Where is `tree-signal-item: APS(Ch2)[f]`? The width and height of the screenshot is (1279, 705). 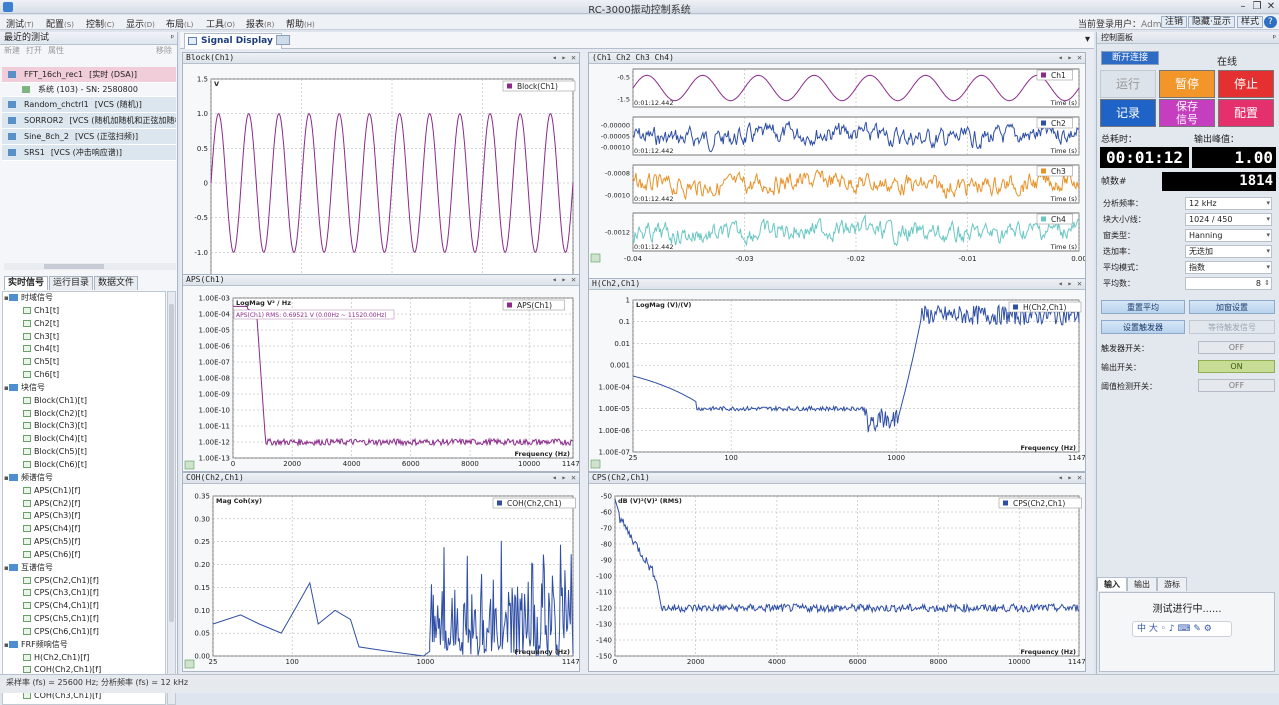 tree-signal-item: APS(Ch2)[f] is located at coordinates (84, 504).